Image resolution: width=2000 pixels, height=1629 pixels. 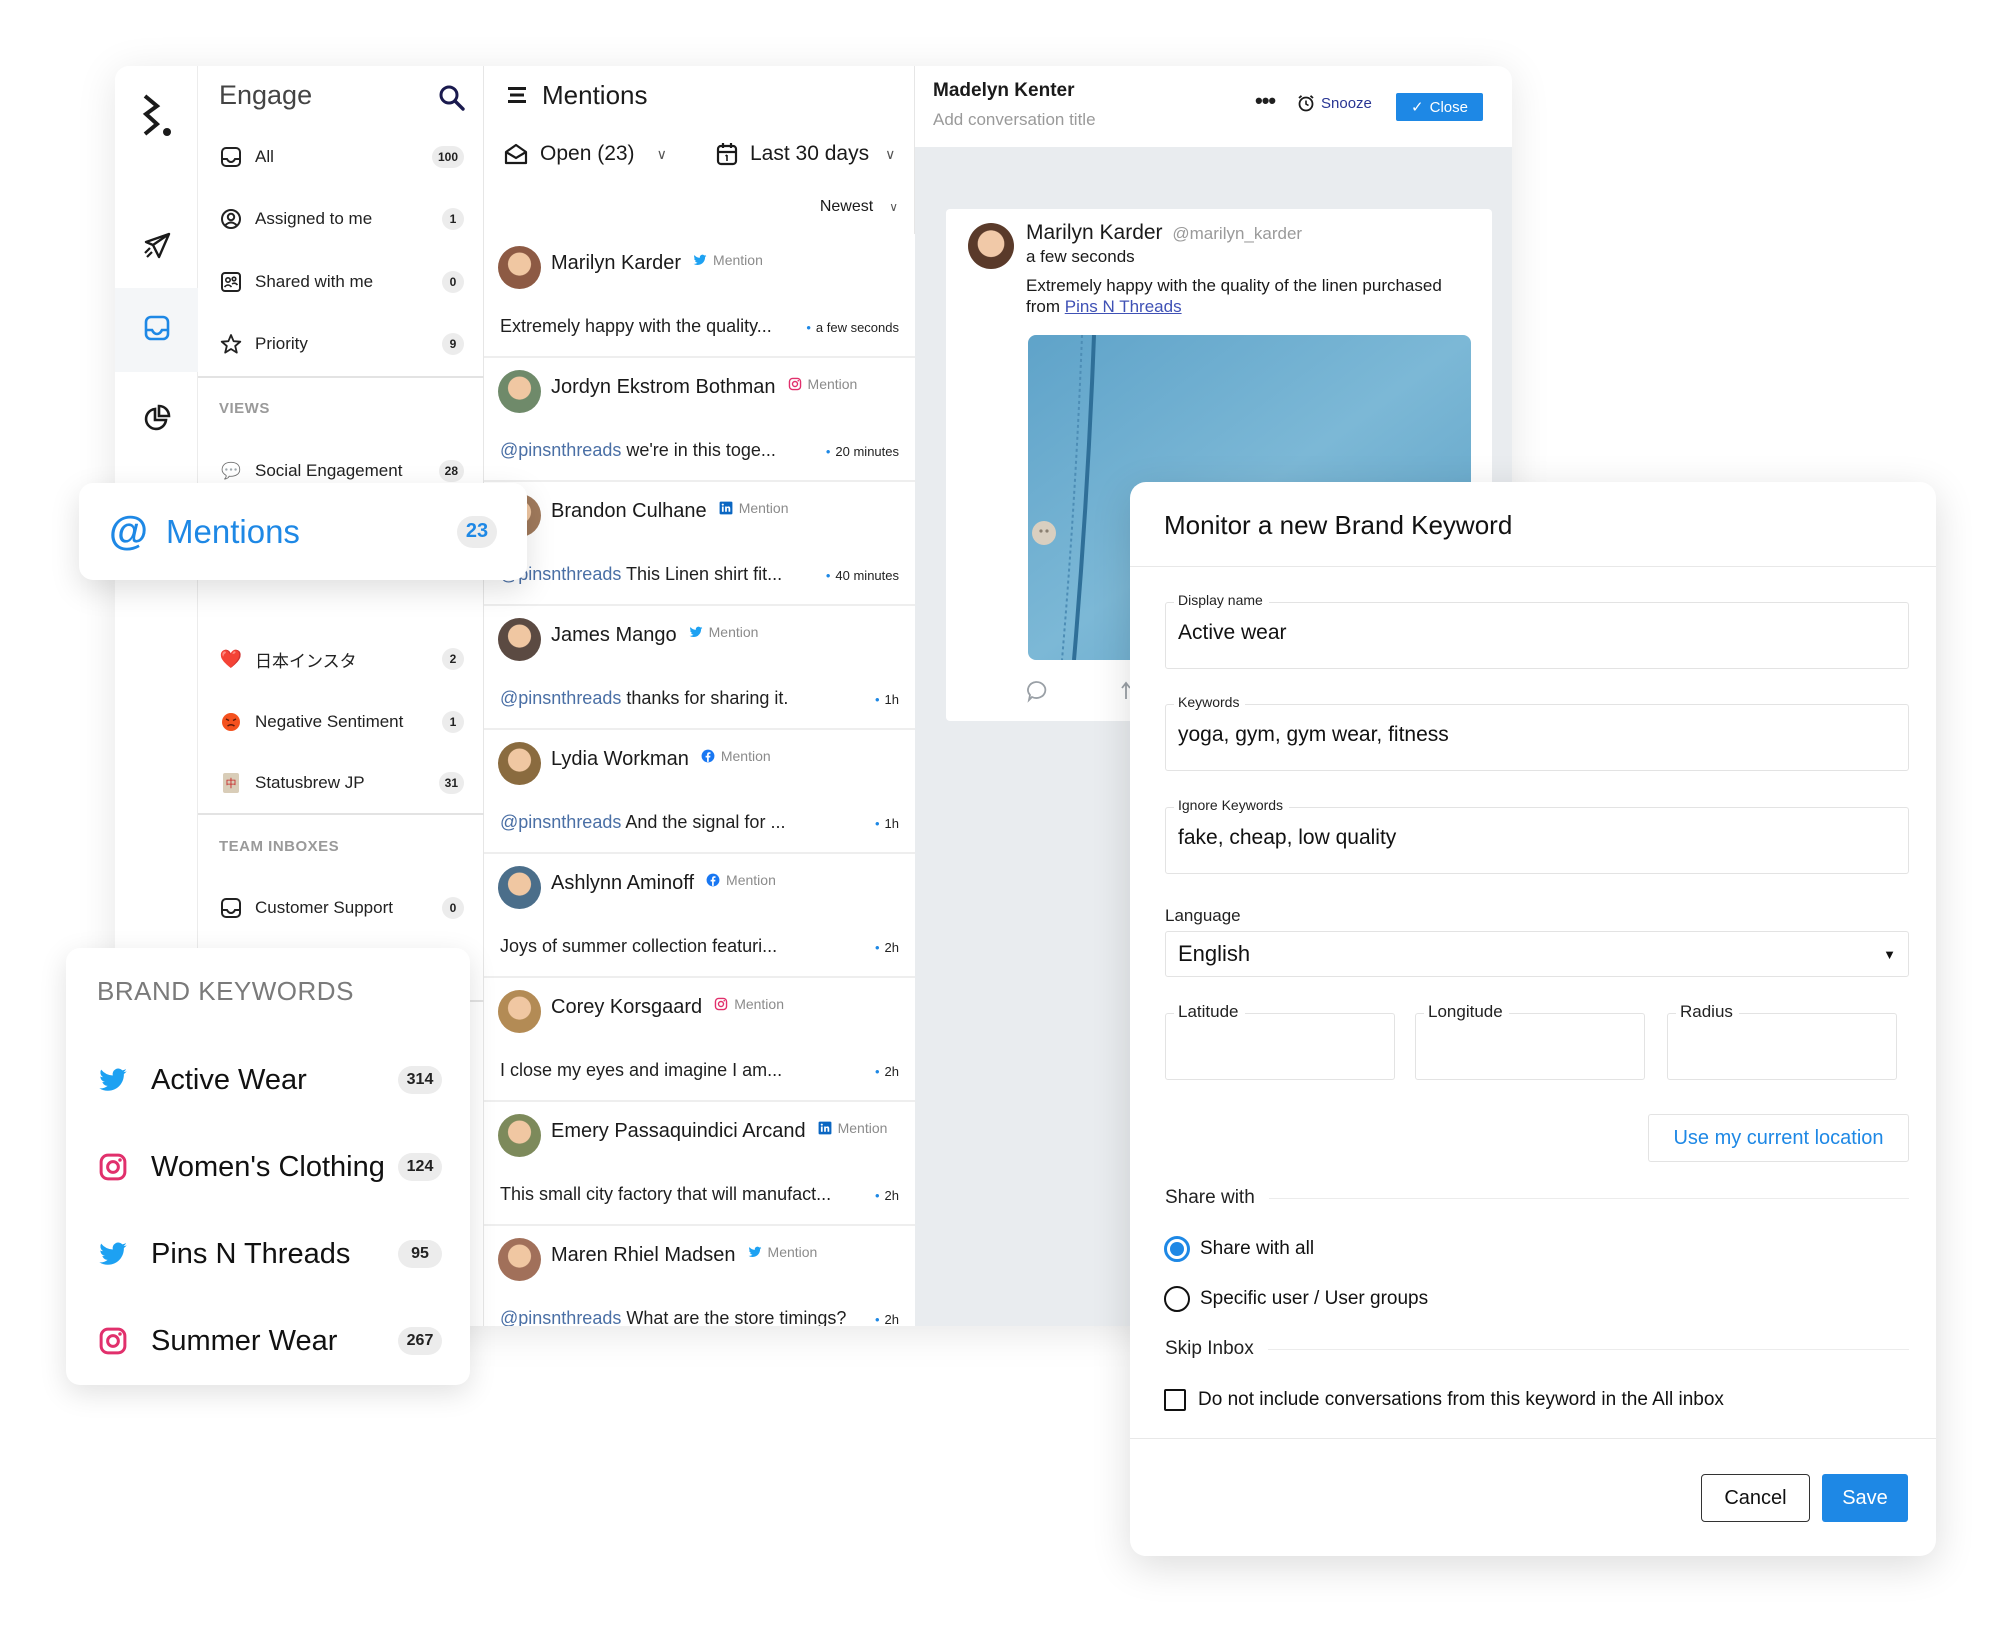 What do you see at coordinates (269, 1167) in the screenshot?
I see `brand-keyword-item: Women's Clothing 124` at bounding box center [269, 1167].